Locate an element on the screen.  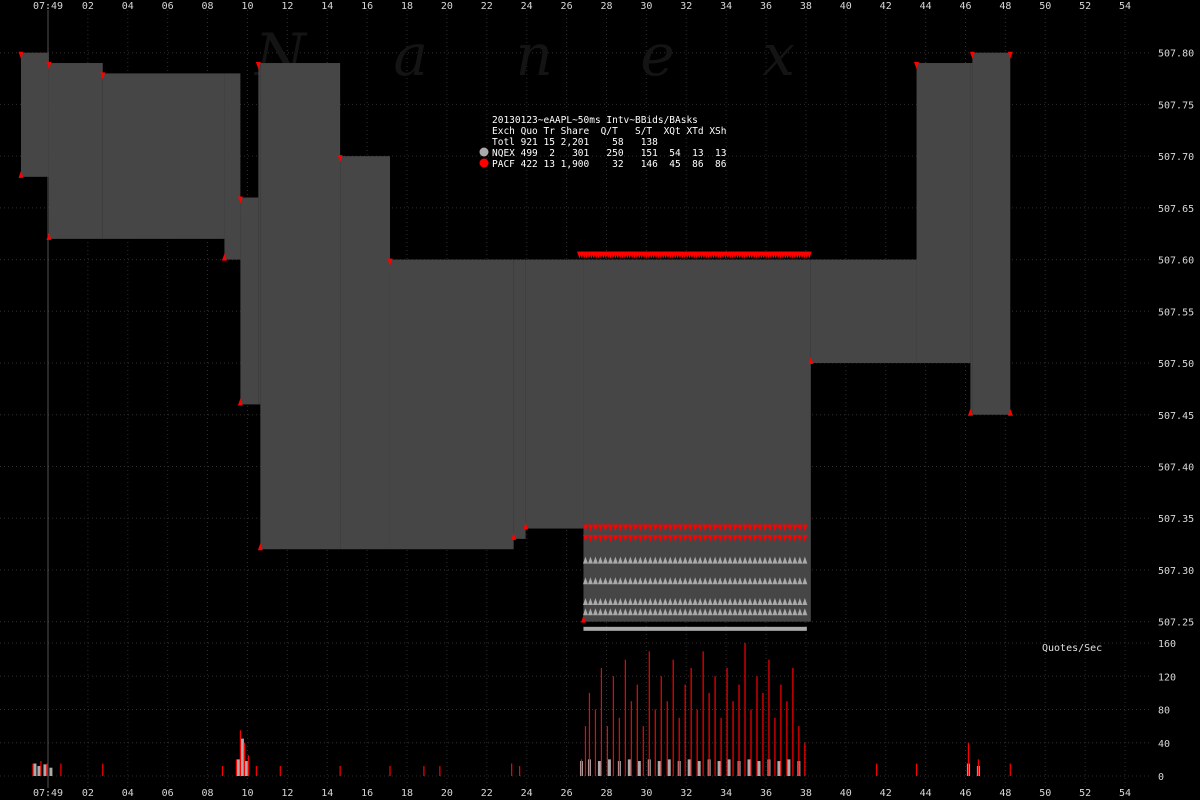
stats-row-pacf: PACF 422 13 1,900 32 146 45 86 86 is located at coordinates (609, 164).